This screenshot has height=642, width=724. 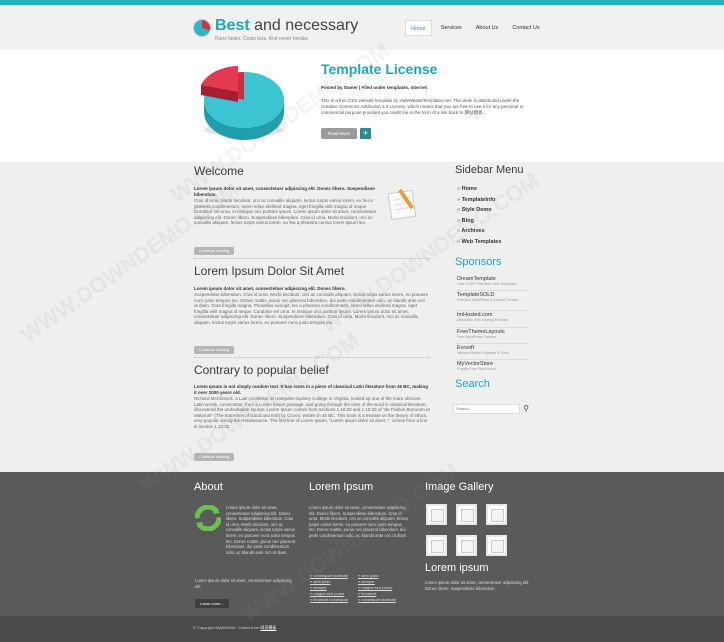 I want to click on hero-title: Template License, so click(x=379, y=69).